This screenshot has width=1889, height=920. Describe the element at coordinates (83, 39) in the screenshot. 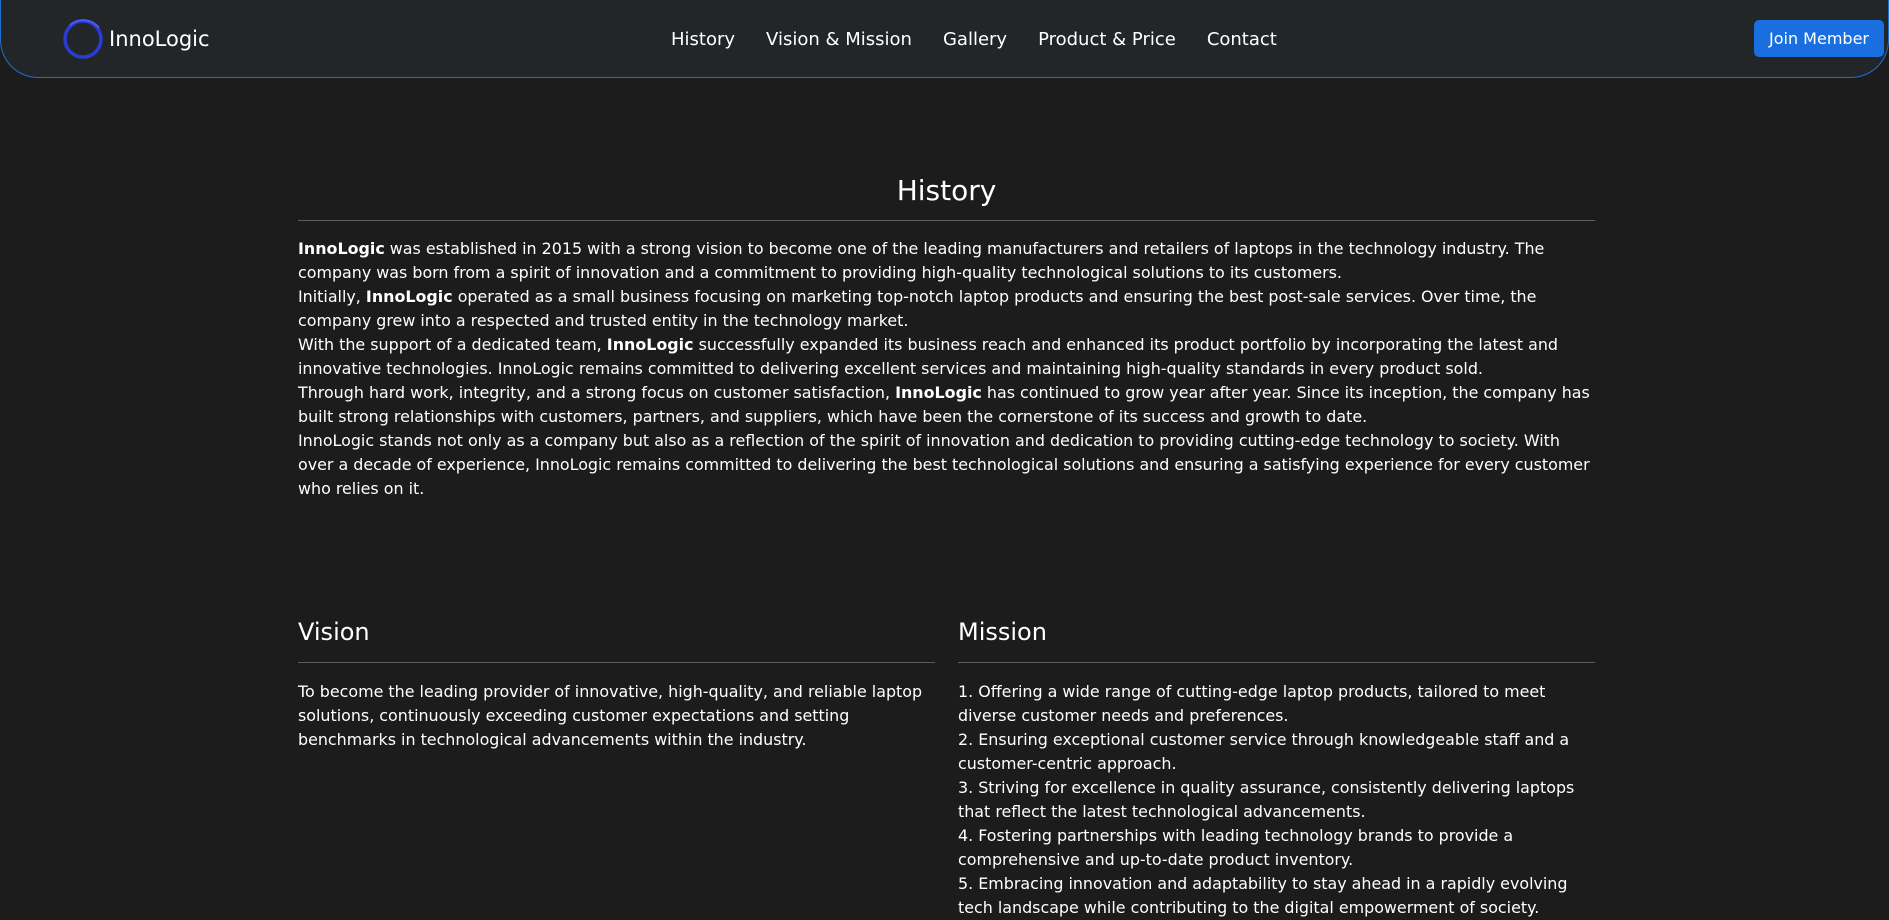

I see `ring-logo-icon` at that location.